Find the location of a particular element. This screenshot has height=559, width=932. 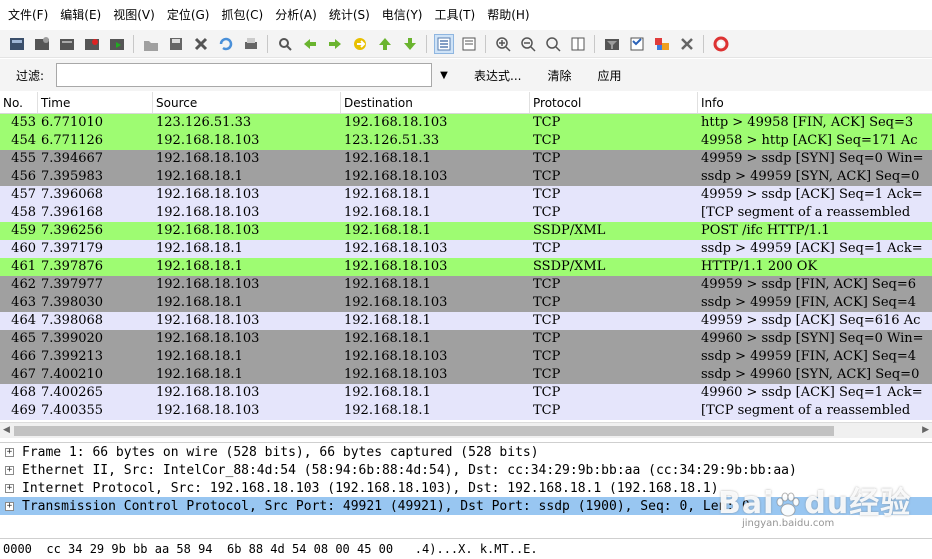

cell-info: ssdp > 49960 [SYN, ACK] Seq=0 is located at coordinates (810, 374).